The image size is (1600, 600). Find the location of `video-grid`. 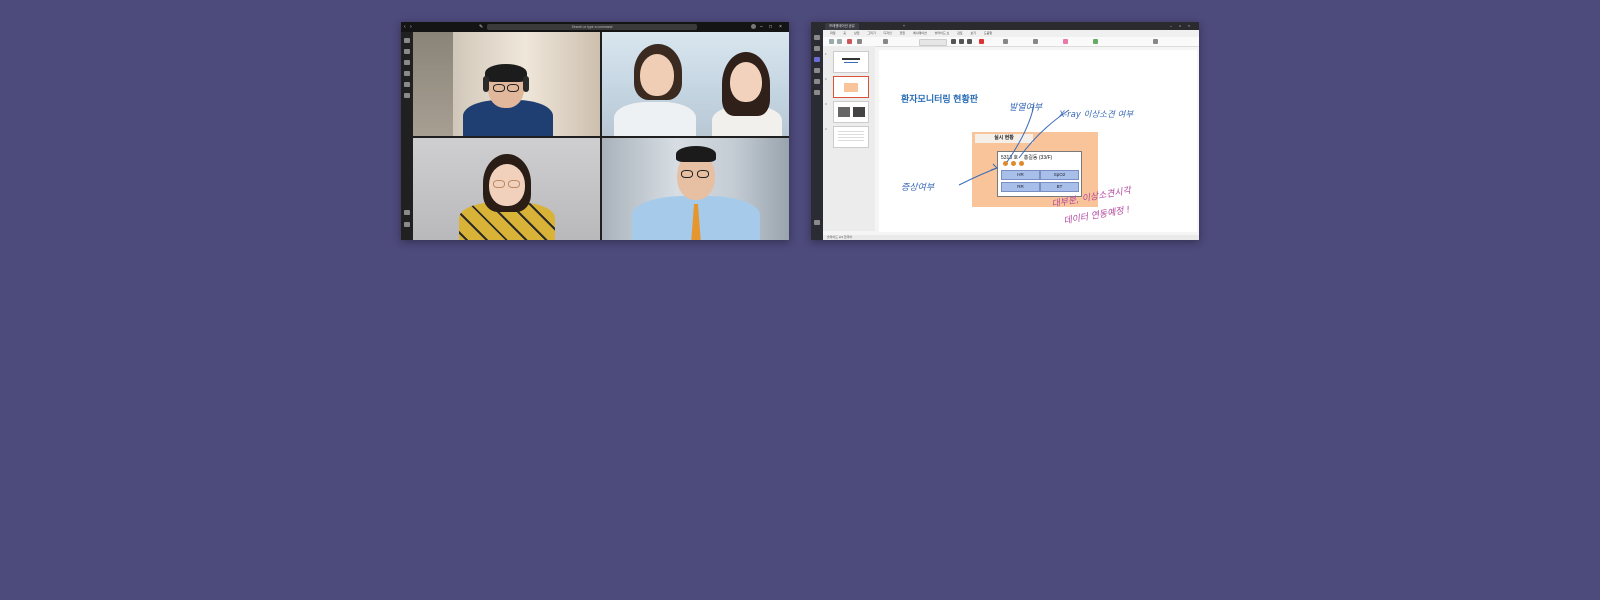

video-grid is located at coordinates (601, 136).